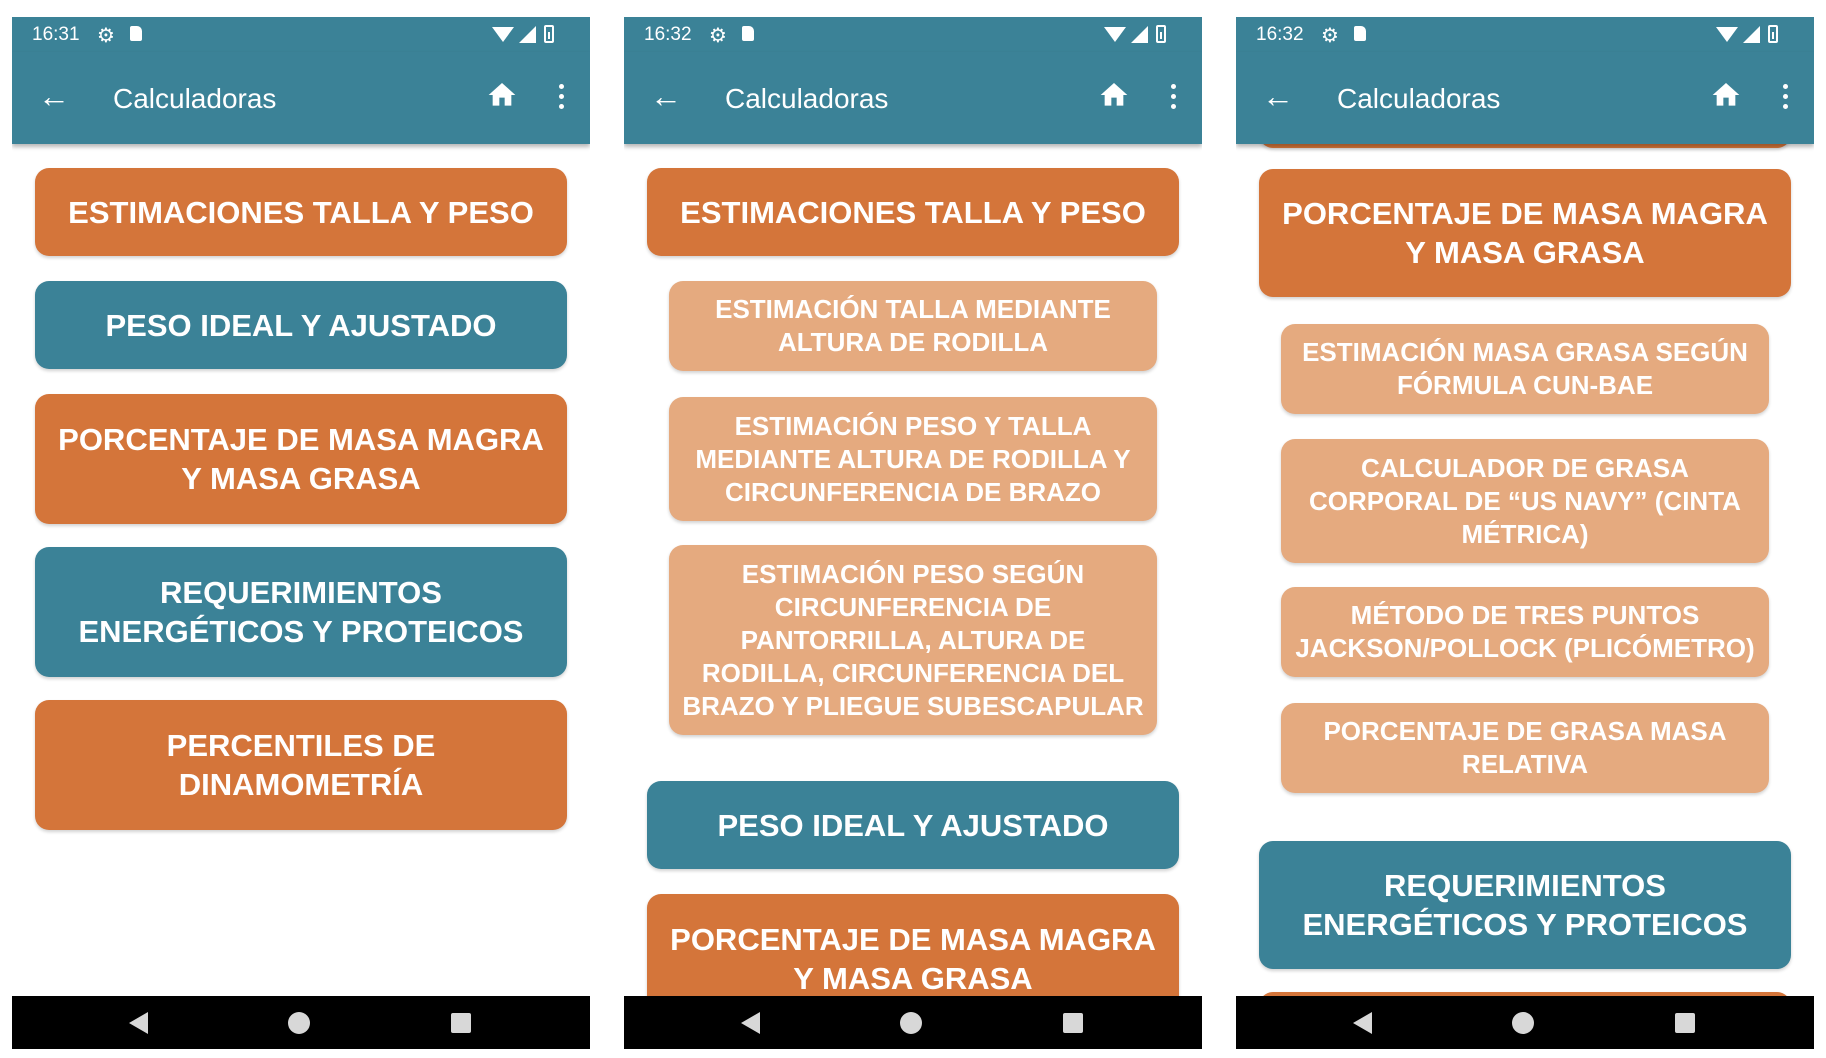 The height and width of the screenshot is (1058, 1826). I want to click on category-card-partial, so click(1525, 146).